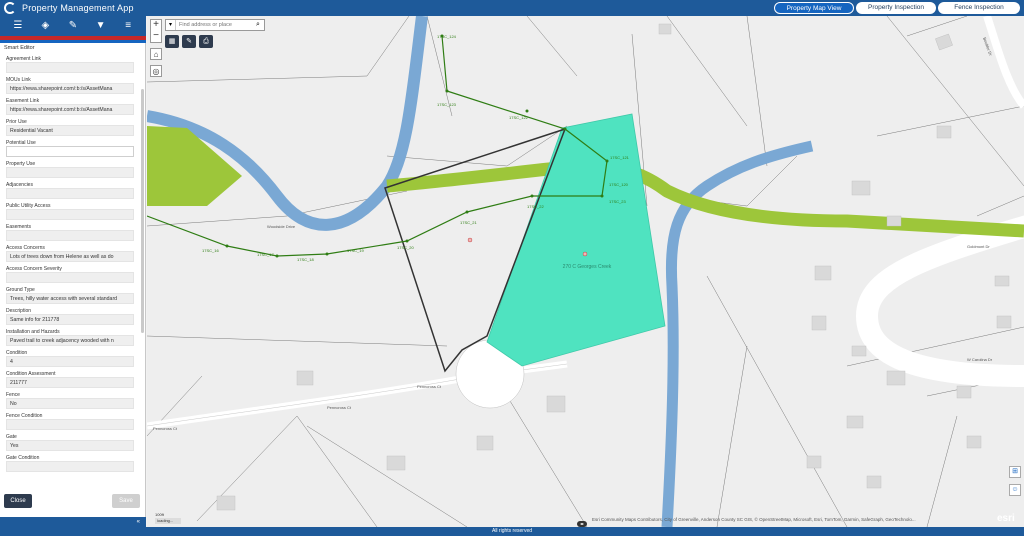 This screenshot has height=536, width=1024. Describe the element at coordinates (142, 211) in the screenshot. I see `form-scrollbar` at that location.